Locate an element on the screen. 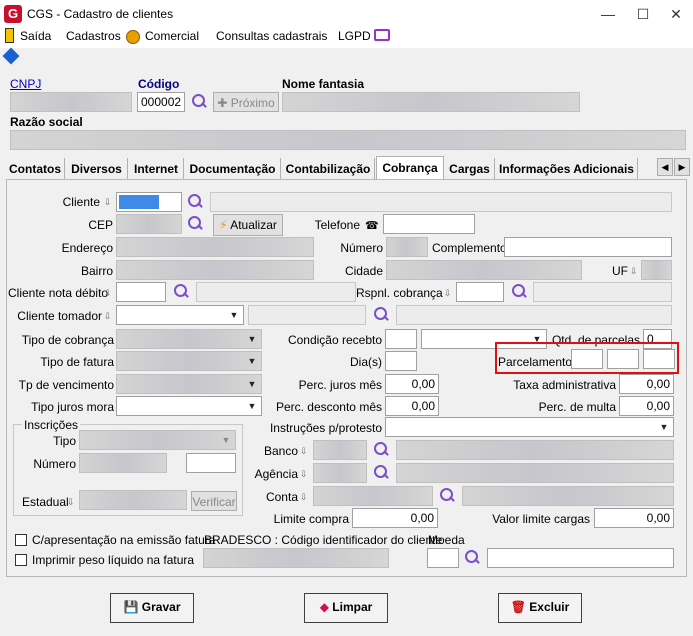 Image resolution: width=693 pixels, height=636 pixels. tab-contatos: Contatos is located at coordinates (35, 169).